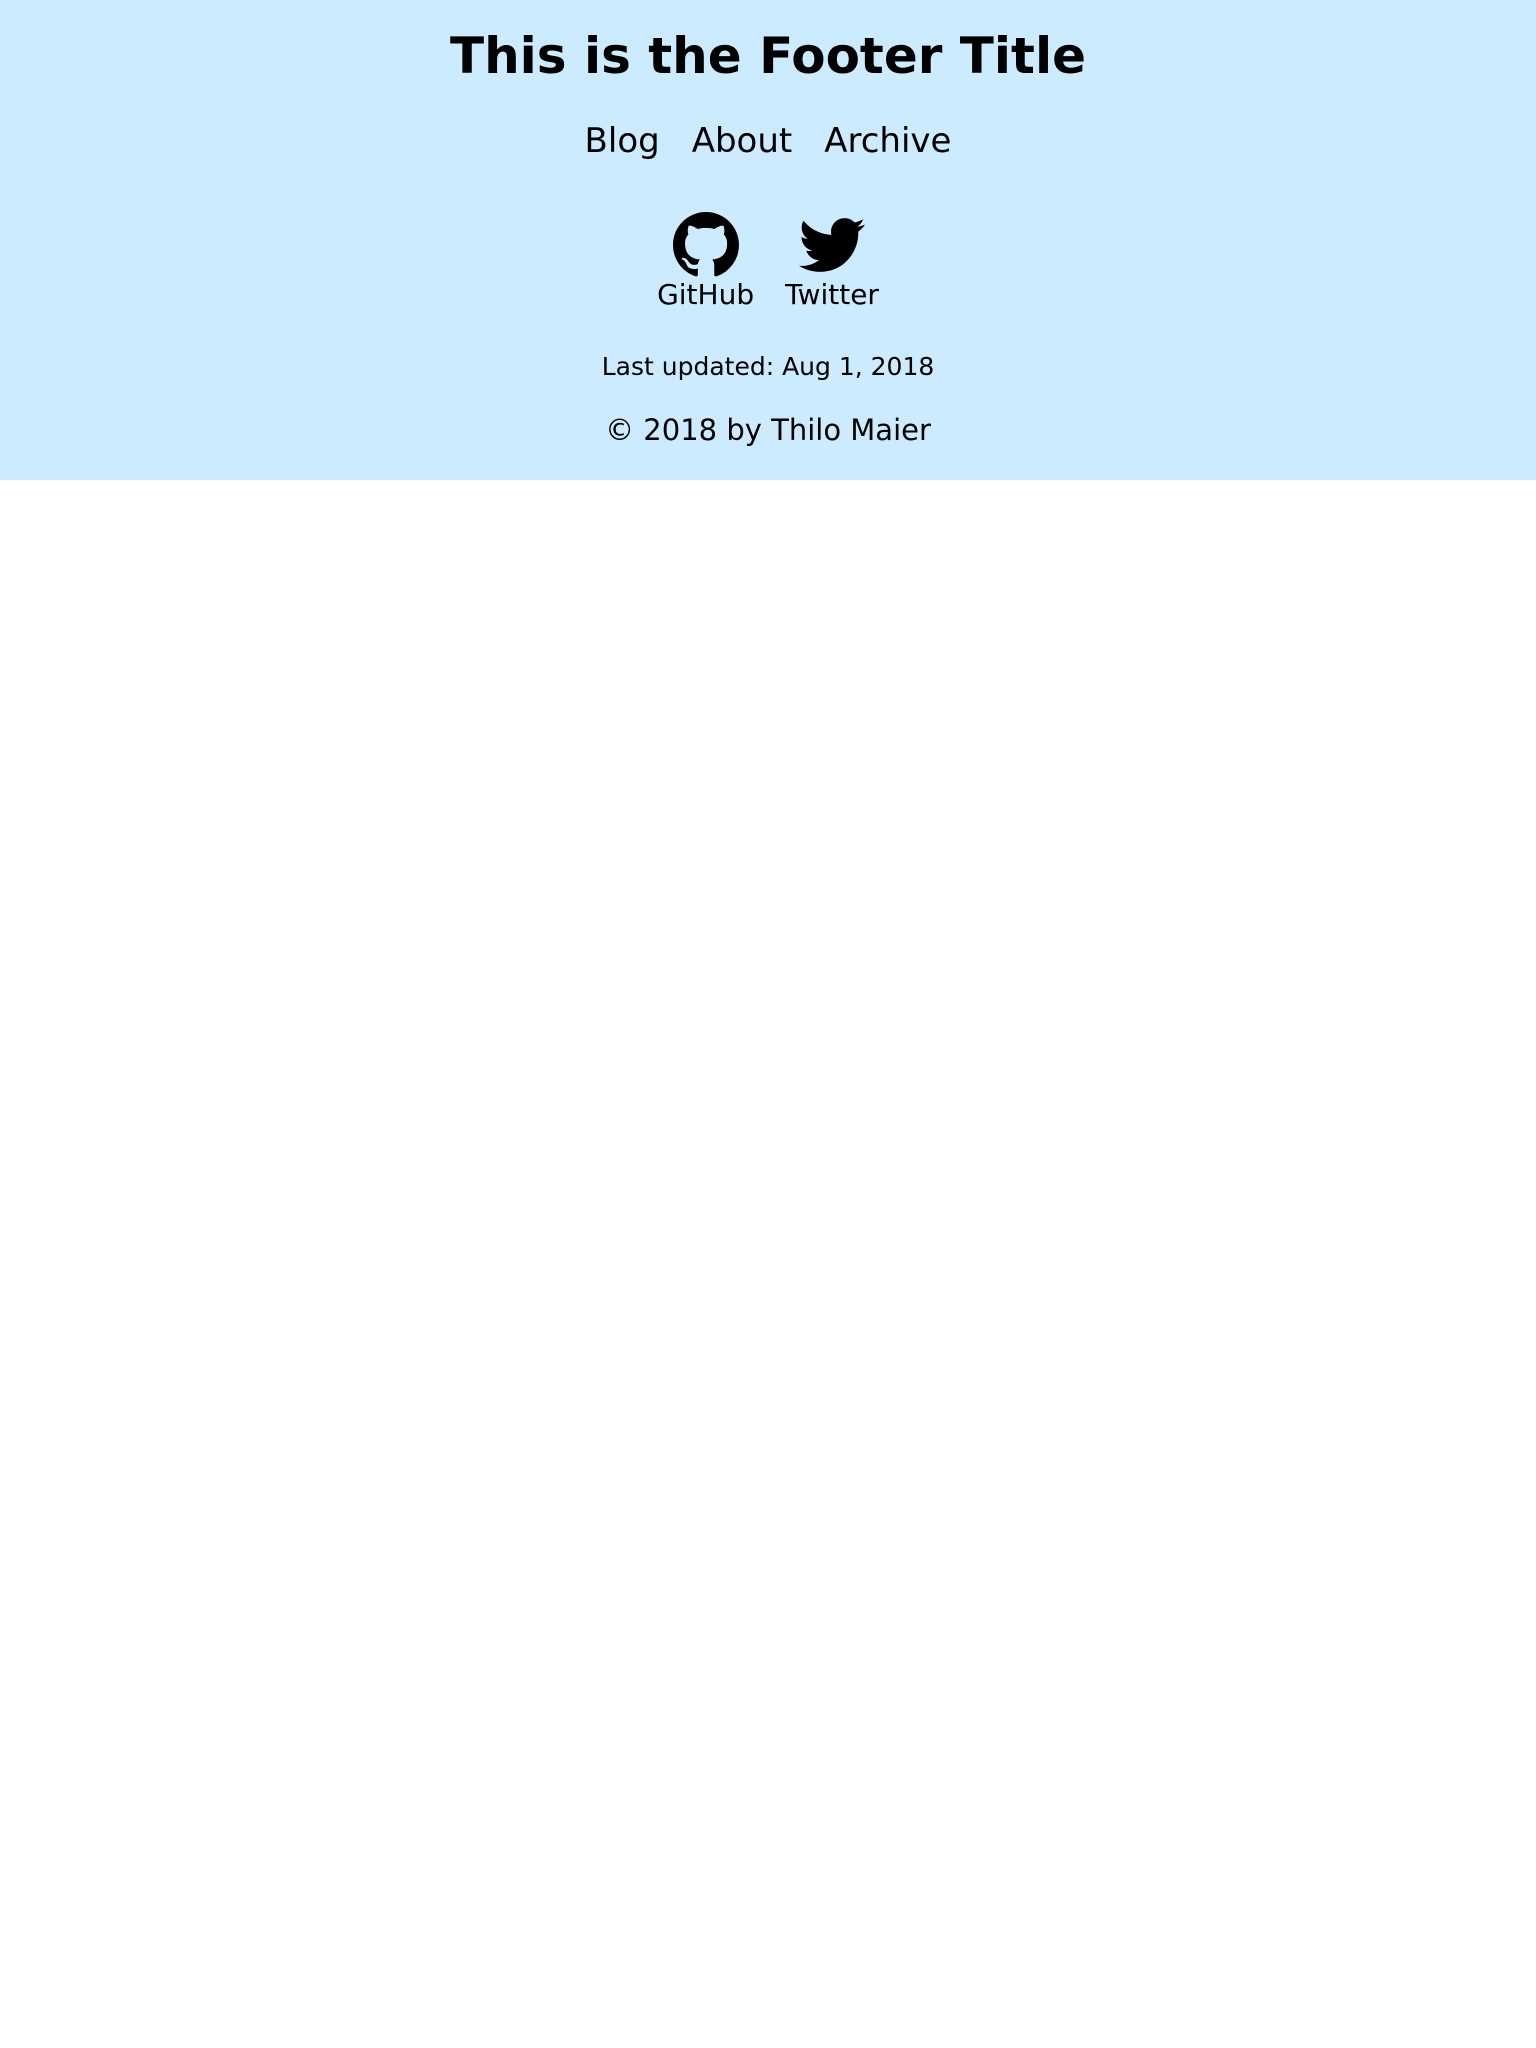 This screenshot has height=2048, width=1536. What do you see at coordinates (705, 245) in the screenshot?
I see `github-icon` at bounding box center [705, 245].